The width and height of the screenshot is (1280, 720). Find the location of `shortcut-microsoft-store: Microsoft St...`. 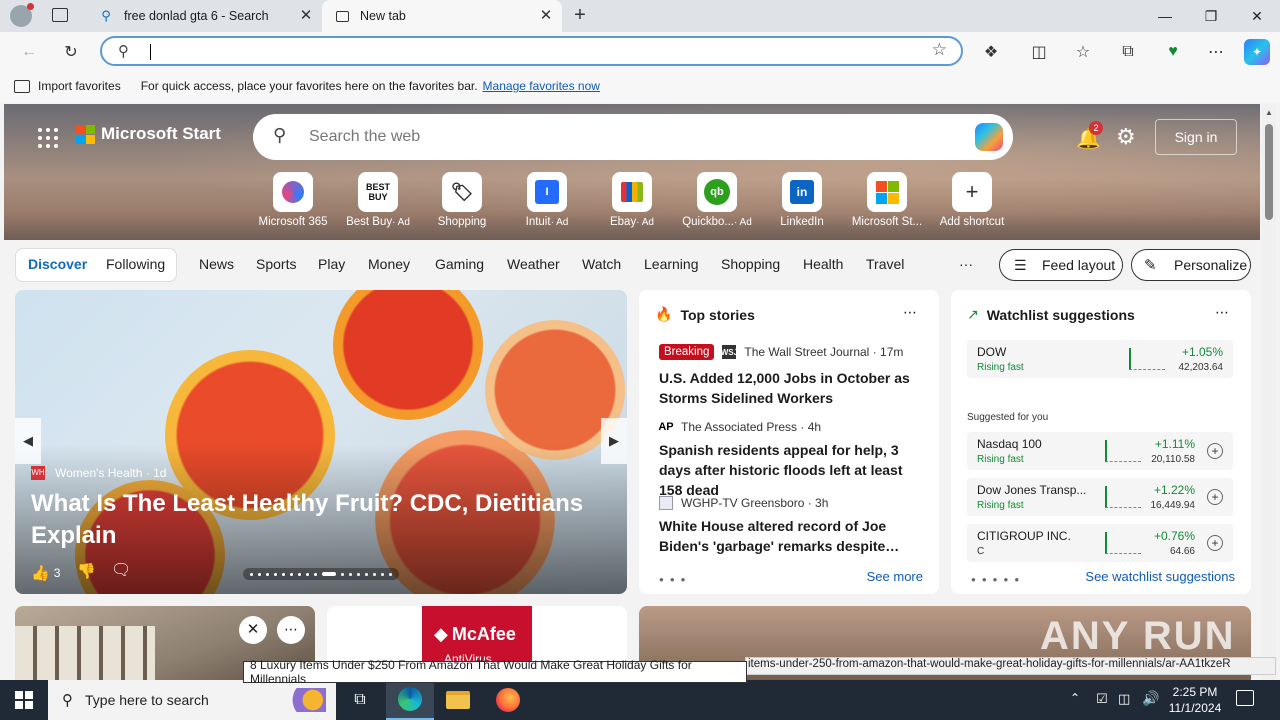

shortcut-microsoft-store: Microsoft St... is located at coordinates (887, 200).